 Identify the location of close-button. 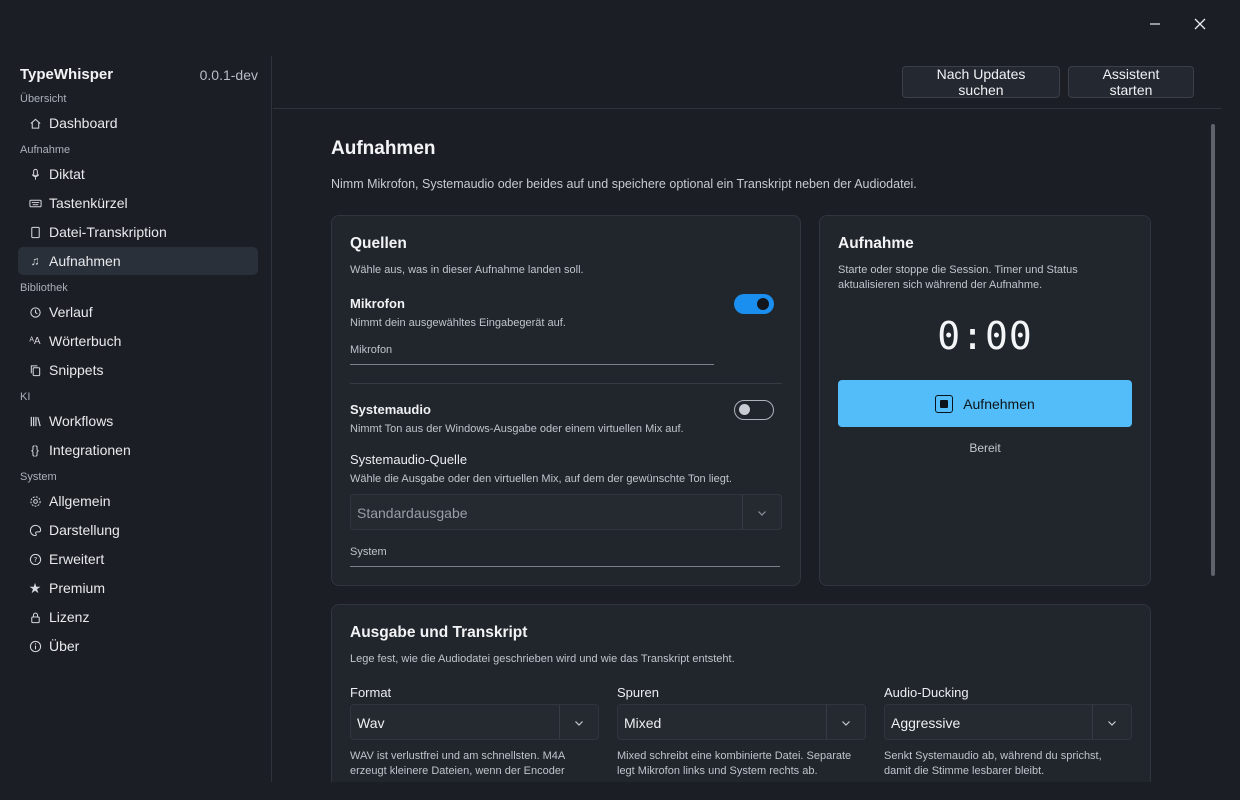
(1200, 24).